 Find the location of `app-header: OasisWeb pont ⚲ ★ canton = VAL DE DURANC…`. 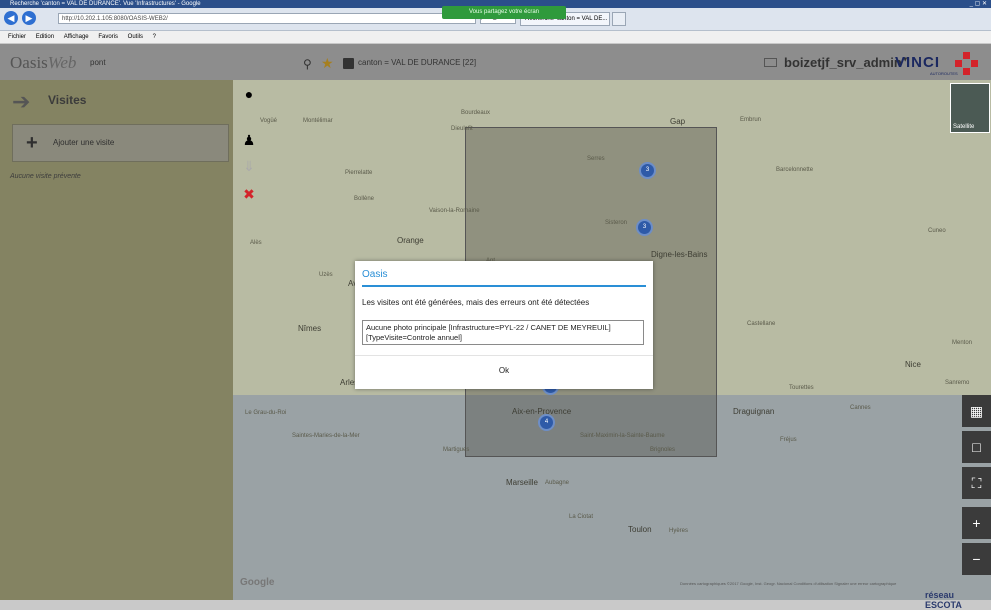

app-header: OasisWeb pont ⚲ ★ canton = VAL DE DURANC… is located at coordinates (495, 62).